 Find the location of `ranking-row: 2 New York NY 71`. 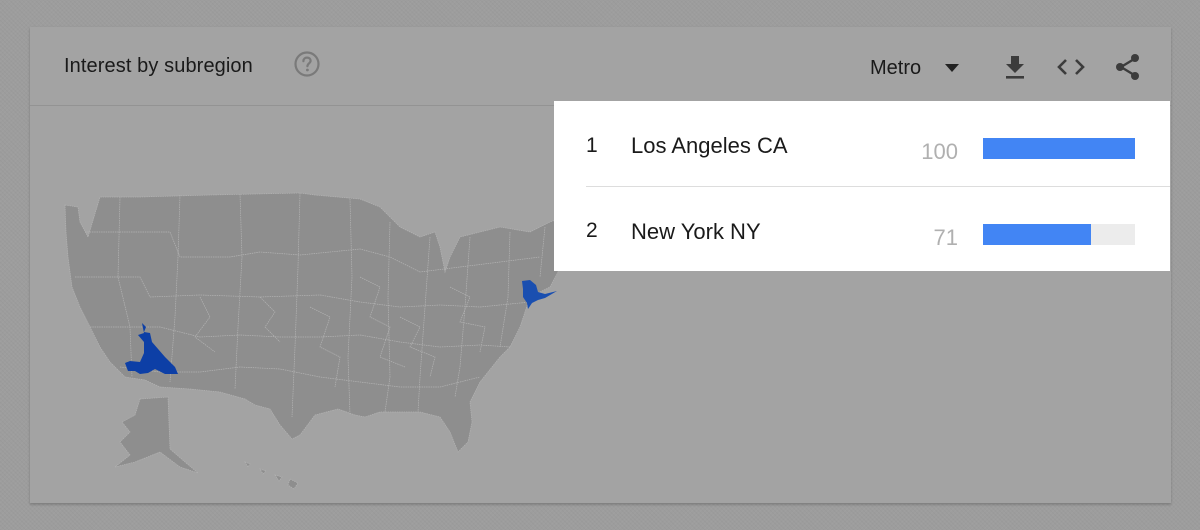

ranking-row: 2 New York NY 71 is located at coordinates (862, 229).